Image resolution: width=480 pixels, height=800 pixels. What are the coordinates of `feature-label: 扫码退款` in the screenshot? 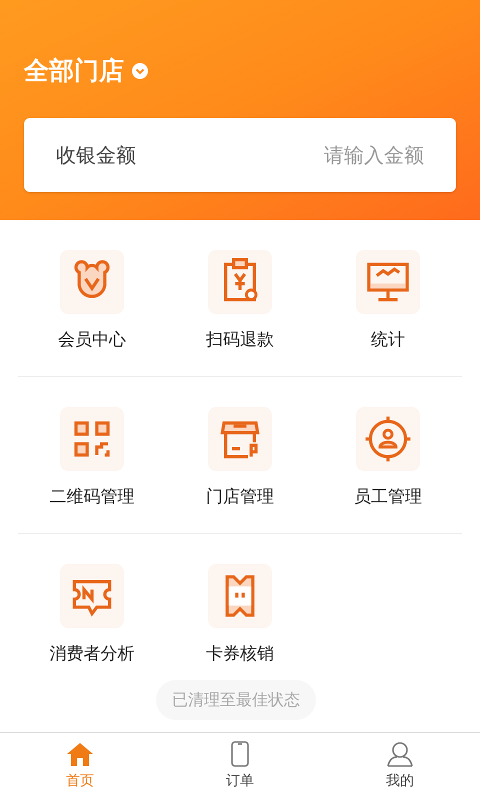 It's located at (240, 341).